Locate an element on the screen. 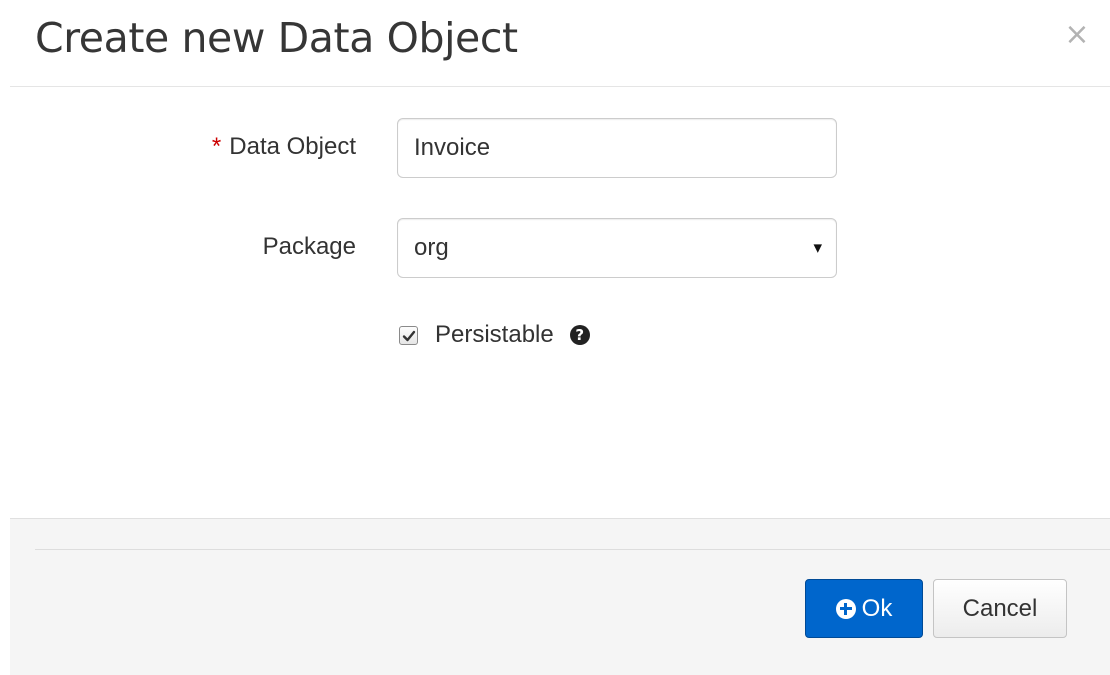 This screenshot has width=1110, height=675. data-object-label: * Data Object is located at coordinates (284, 147).